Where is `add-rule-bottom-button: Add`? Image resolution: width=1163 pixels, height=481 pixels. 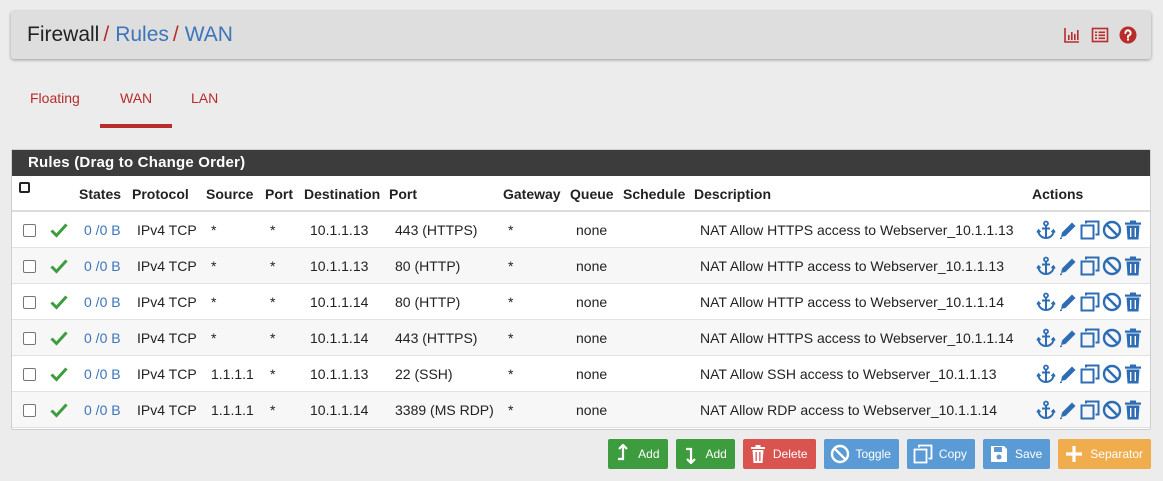
add-rule-bottom-button: Add is located at coordinates (705, 454).